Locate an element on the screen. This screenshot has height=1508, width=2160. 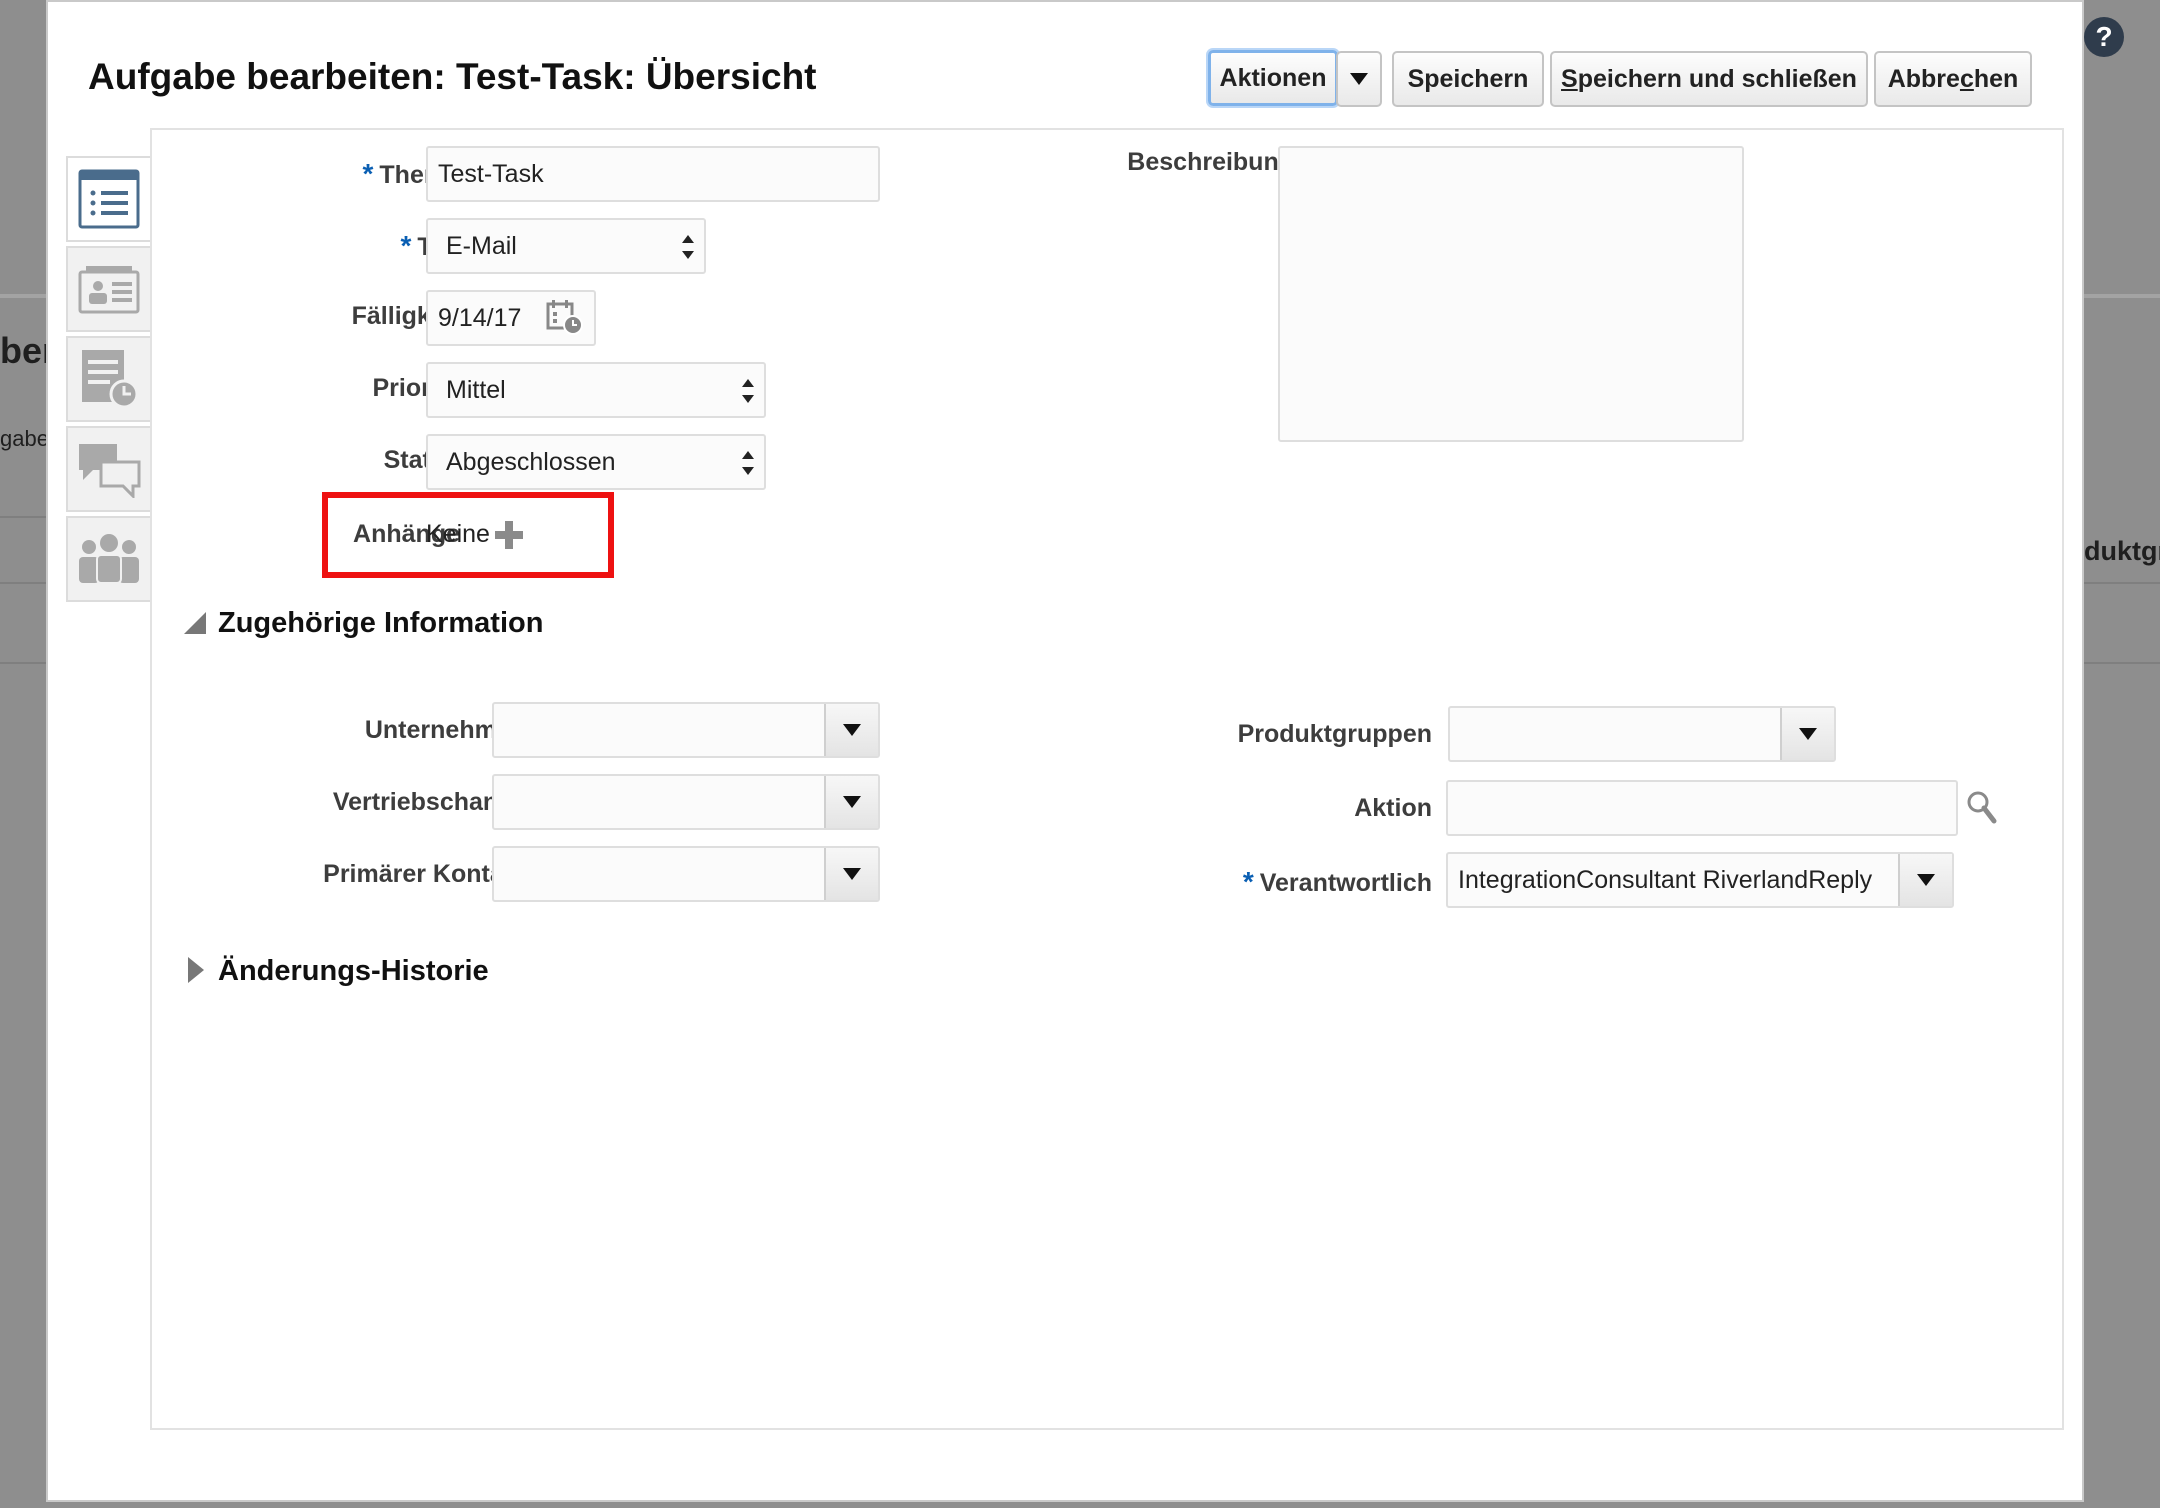
save-and-close-button: Speichern und schließen is located at coordinates (1709, 79).